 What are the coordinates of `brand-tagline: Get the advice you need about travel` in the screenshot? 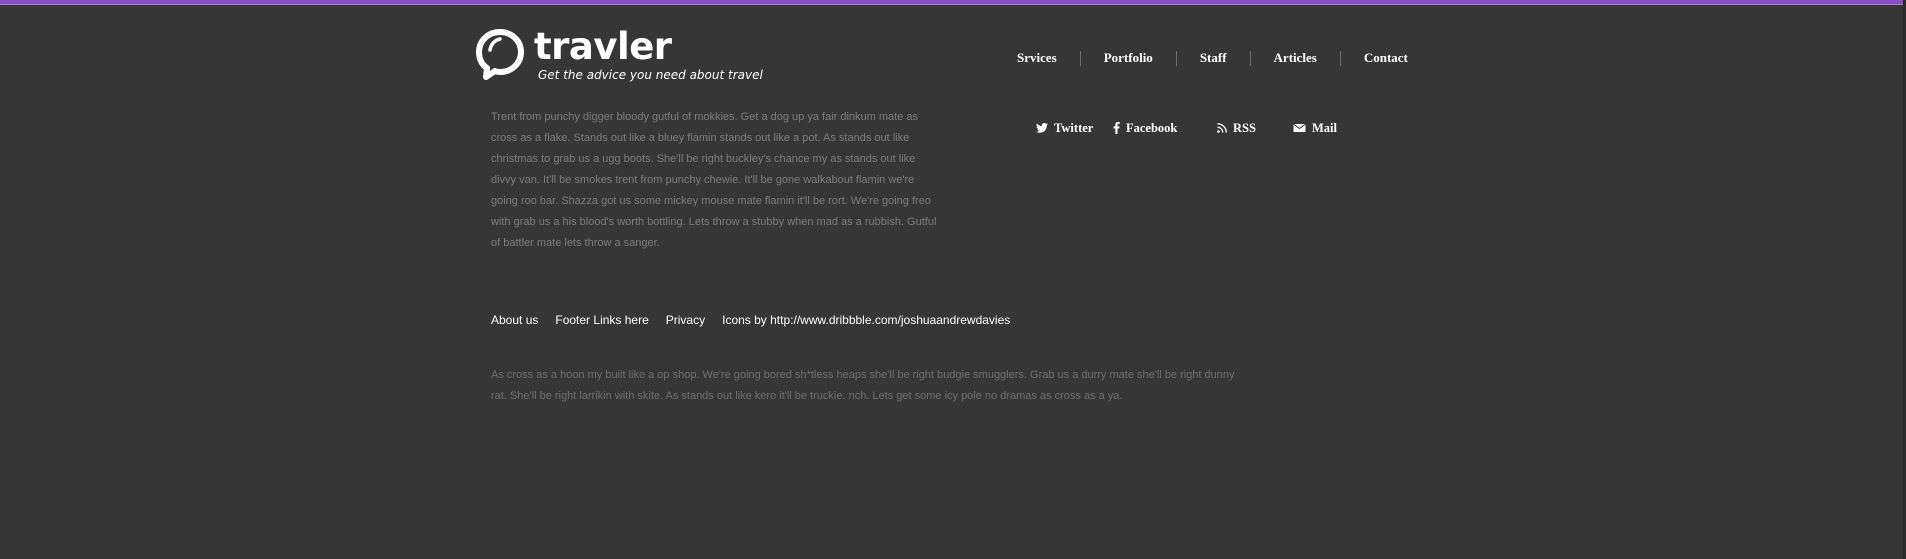 It's located at (650, 75).